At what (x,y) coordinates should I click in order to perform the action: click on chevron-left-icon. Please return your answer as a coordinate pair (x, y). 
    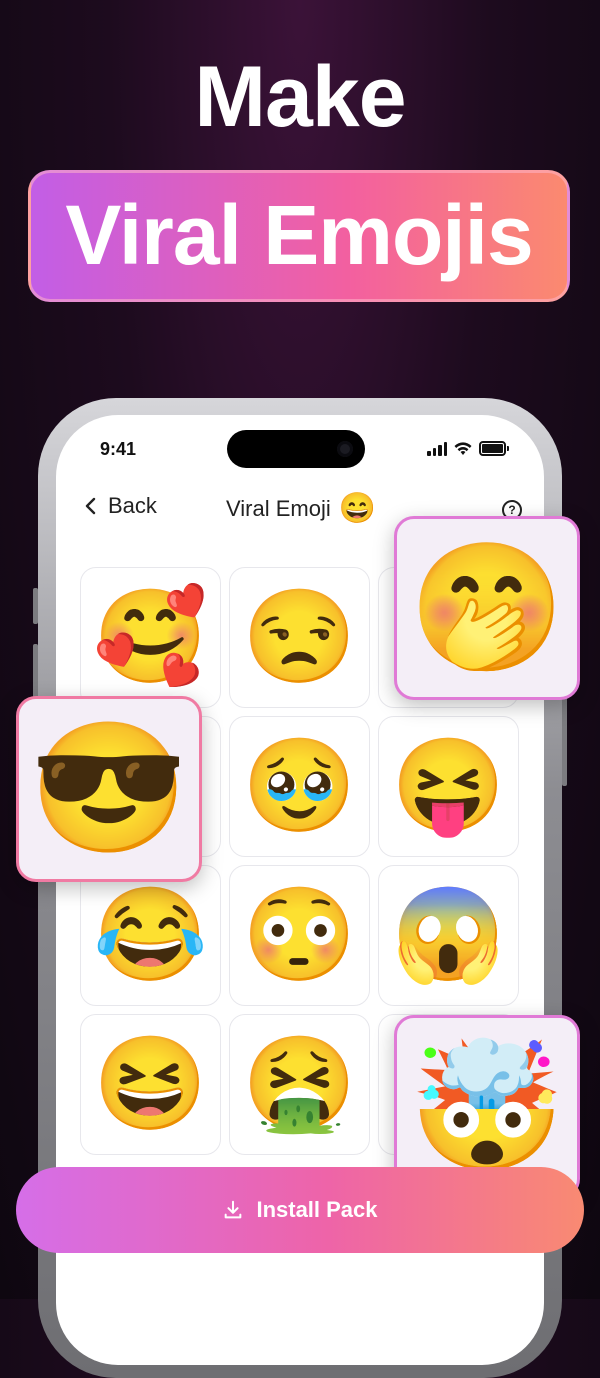
    Looking at the image, I should click on (90, 506).